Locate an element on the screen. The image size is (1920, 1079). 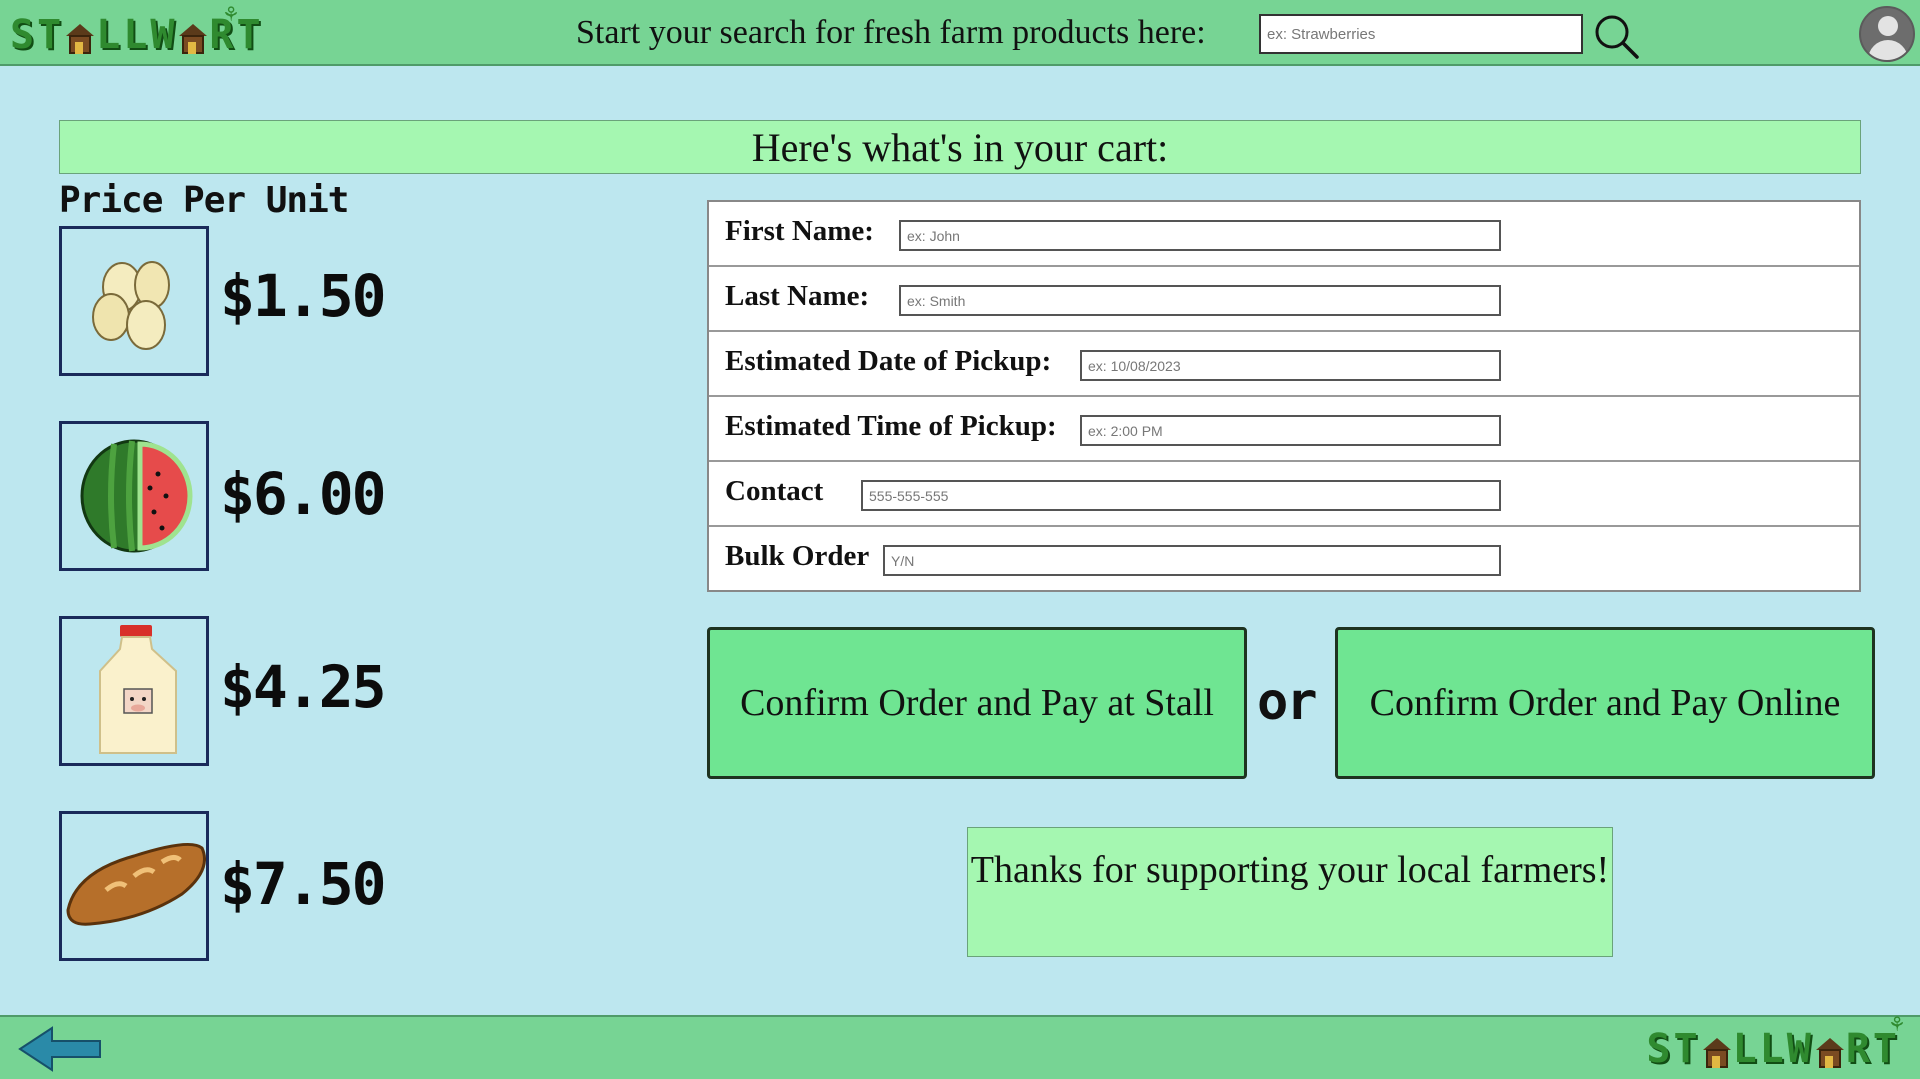
first-name-label: First Name: is located at coordinates (799, 231).